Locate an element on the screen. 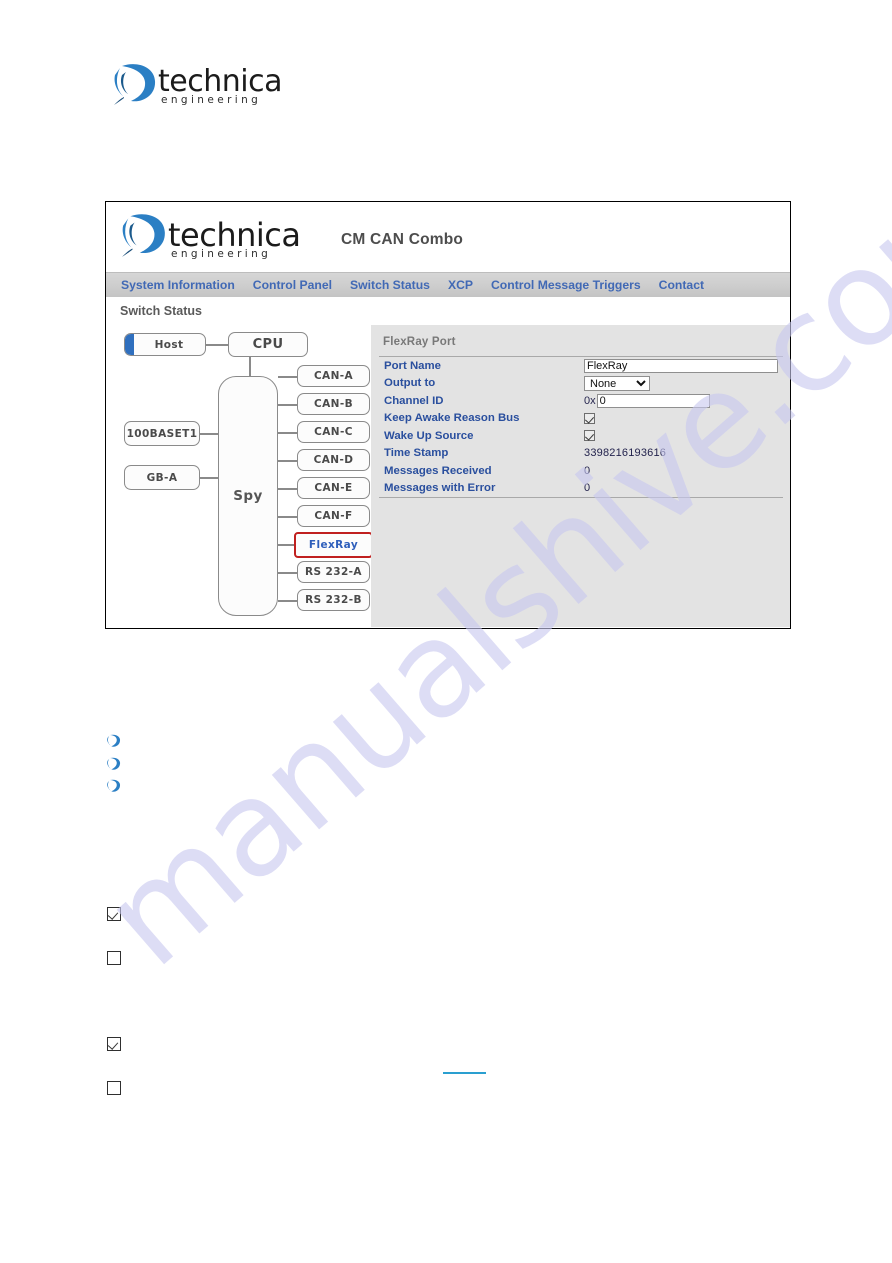 This screenshot has height=1263, width=892. panel-header: technica engineering CM CAN Combo is located at coordinates (448, 237).